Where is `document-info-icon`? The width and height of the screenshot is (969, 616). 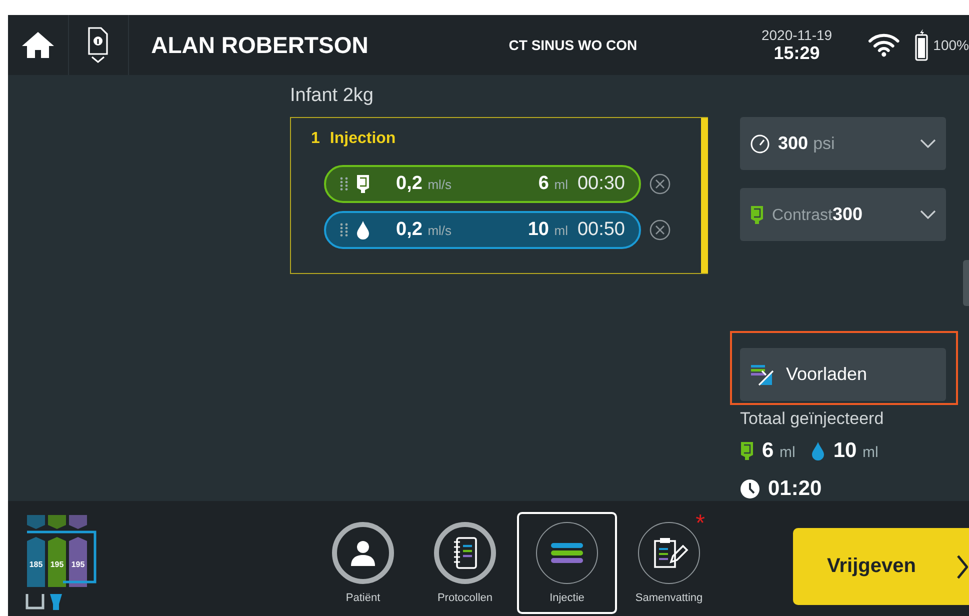 document-info-icon is located at coordinates (98, 45).